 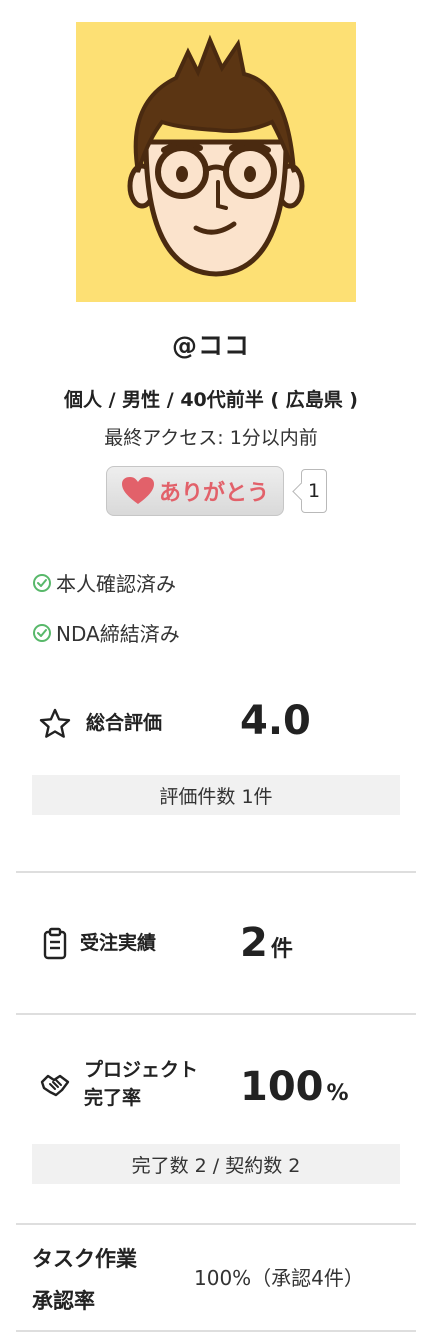 What do you see at coordinates (124, 723) in the screenshot?
I see `rating-label: 総合評価` at bounding box center [124, 723].